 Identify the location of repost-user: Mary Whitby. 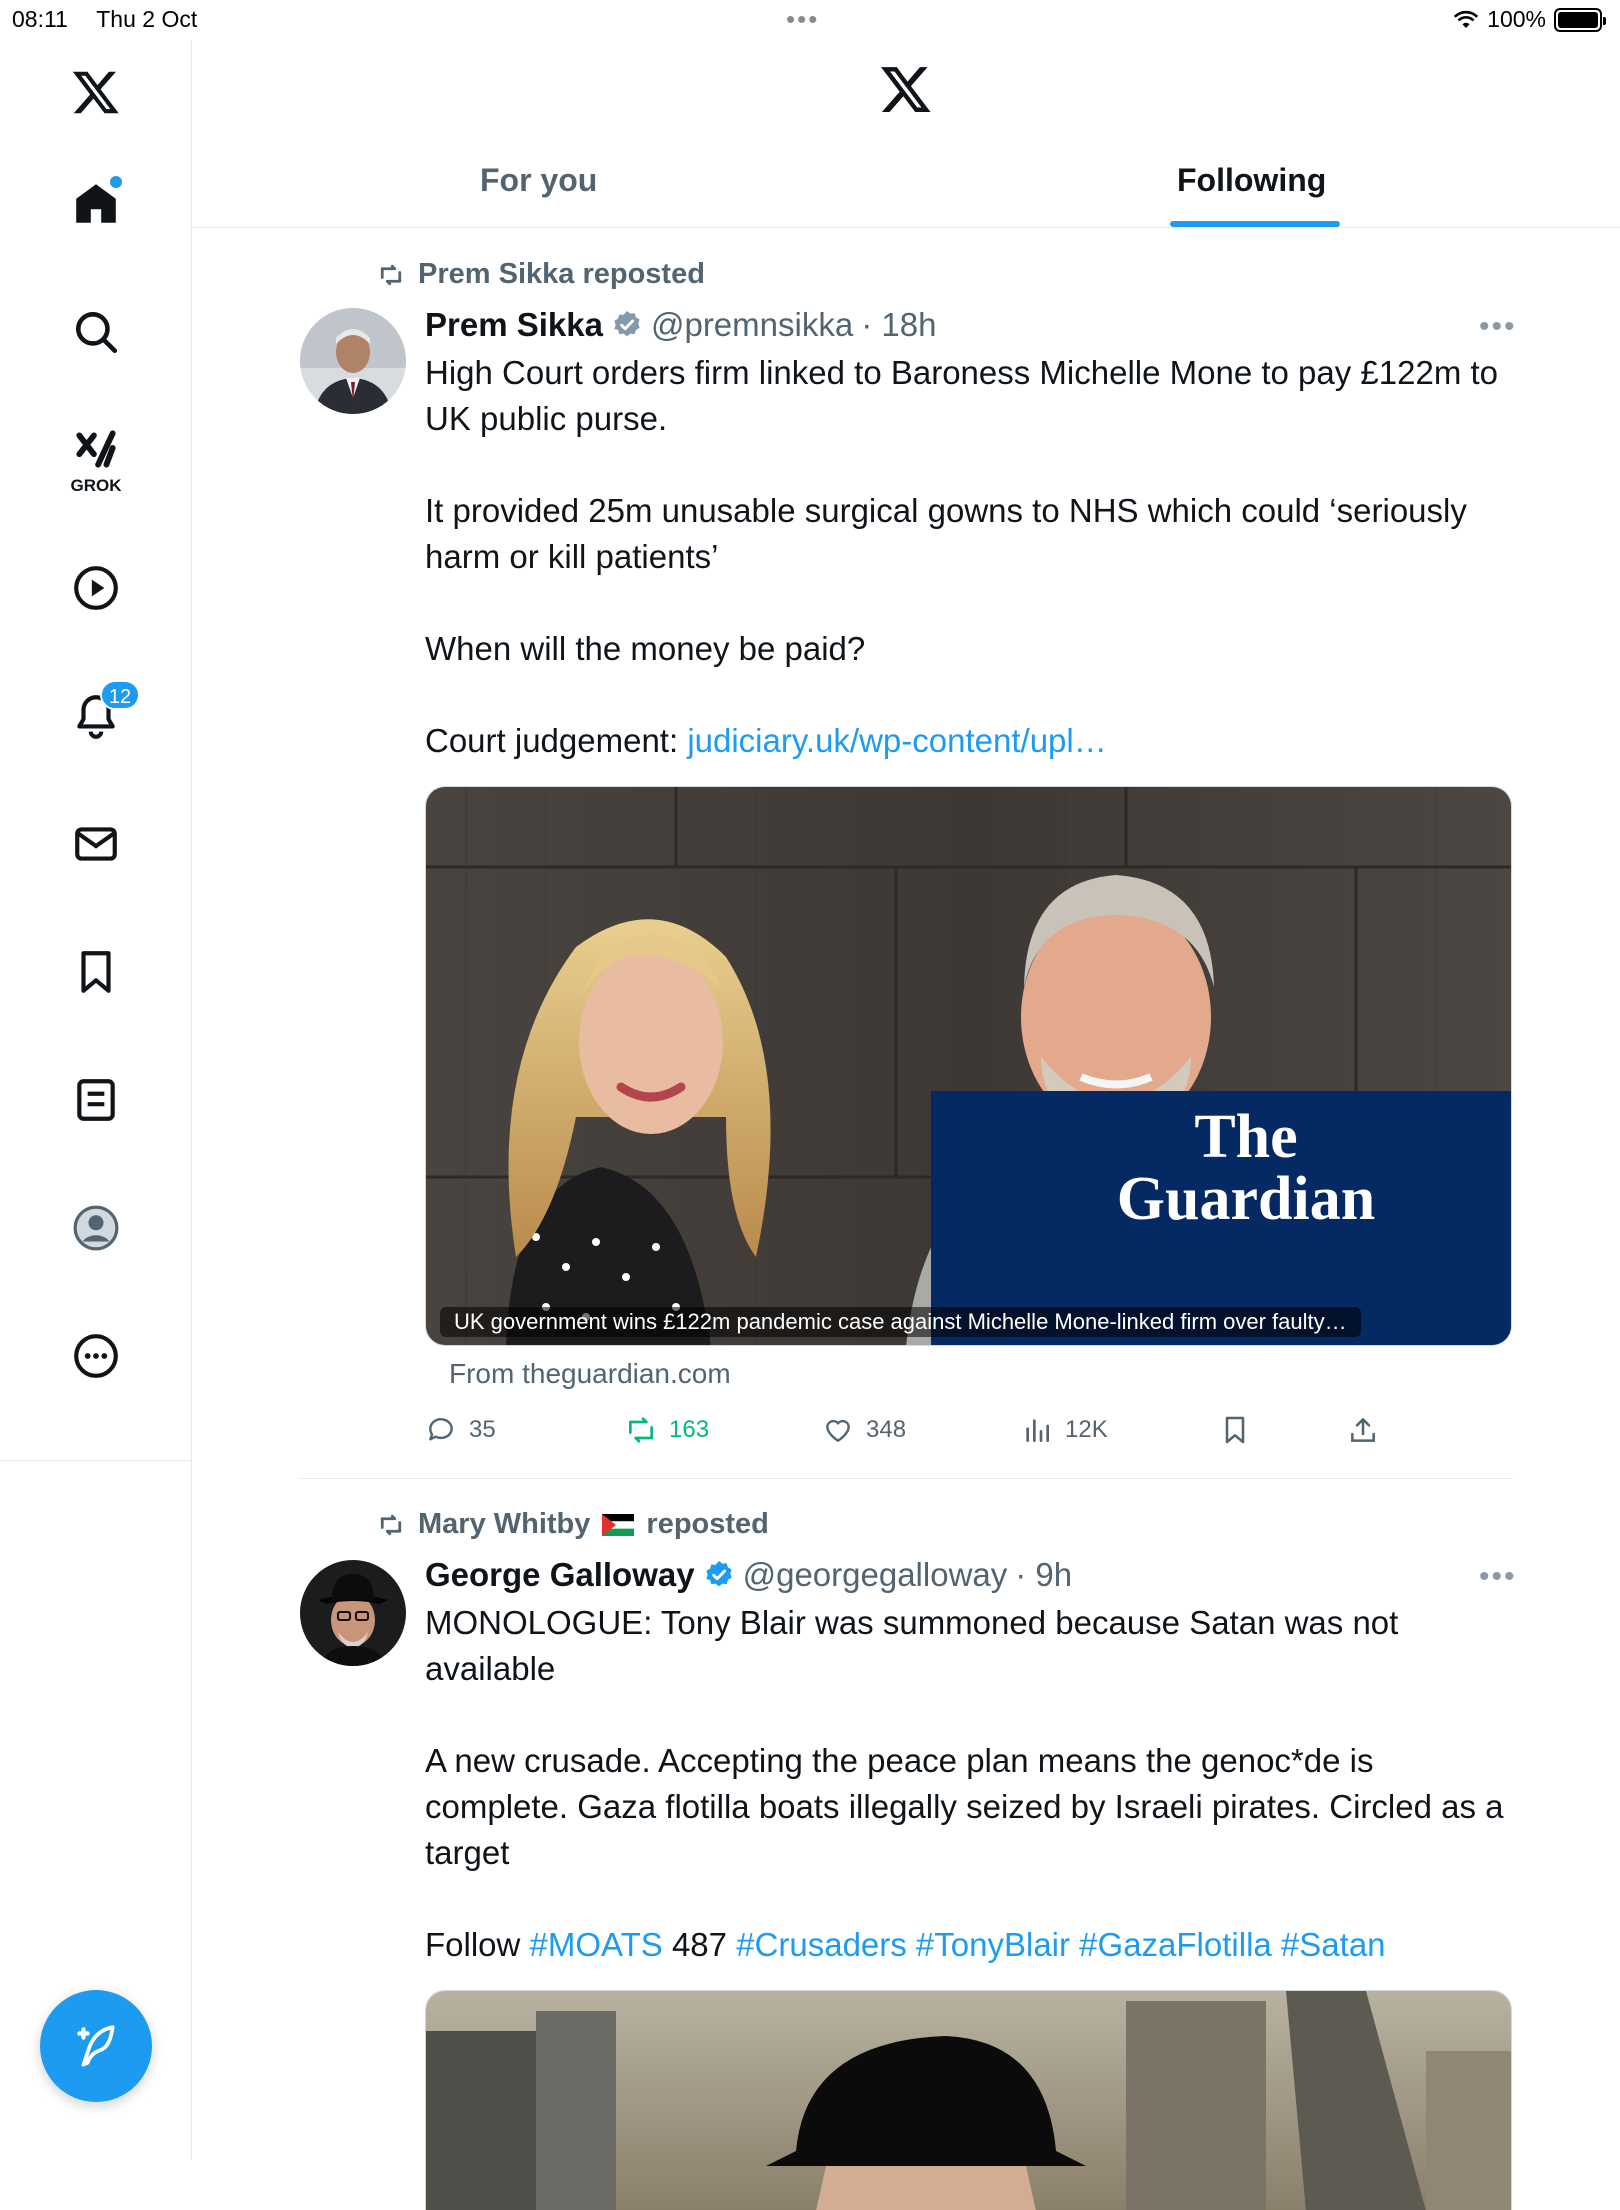
(504, 1524).